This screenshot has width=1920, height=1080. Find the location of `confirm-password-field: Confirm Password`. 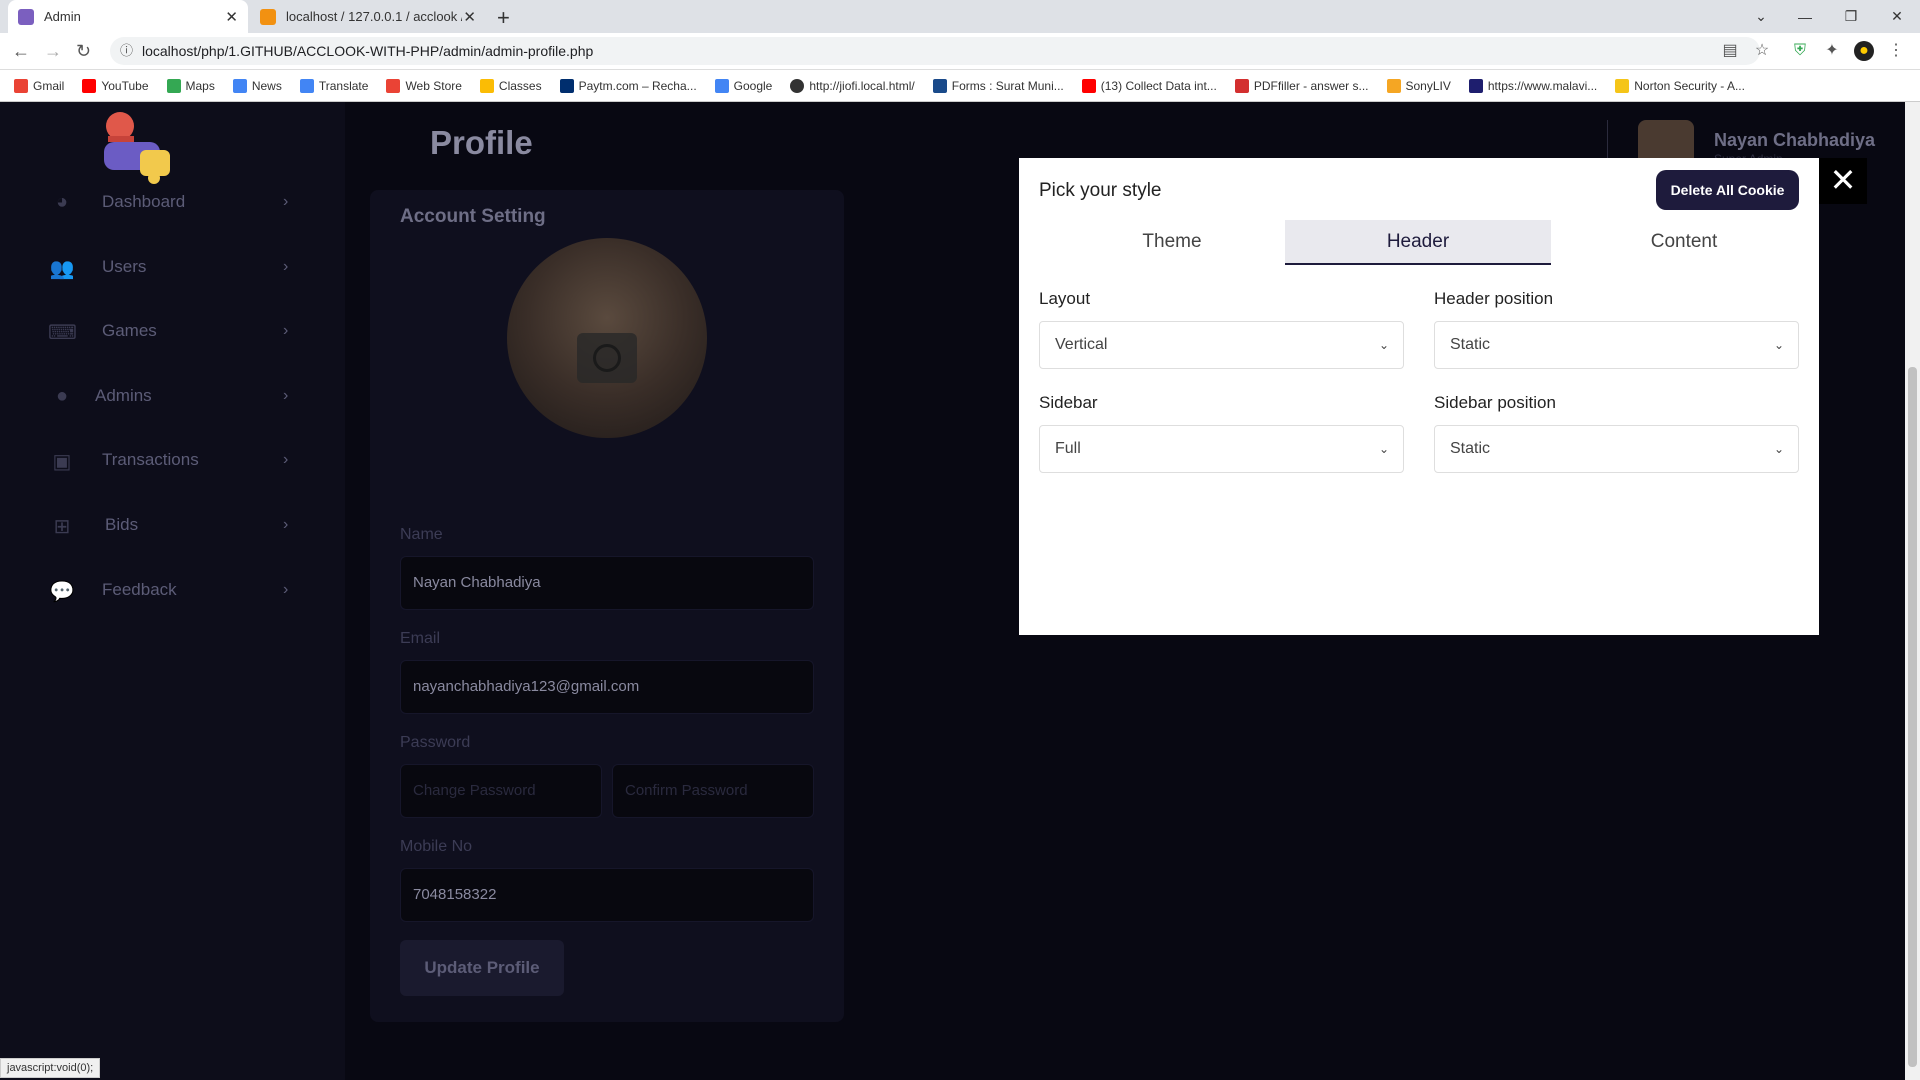

confirm-password-field: Confirm Password is located at coordinates (713, 791).